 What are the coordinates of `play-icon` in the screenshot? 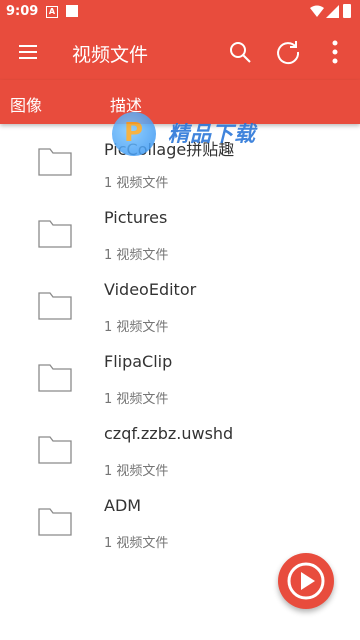 It's located at (306, 581).